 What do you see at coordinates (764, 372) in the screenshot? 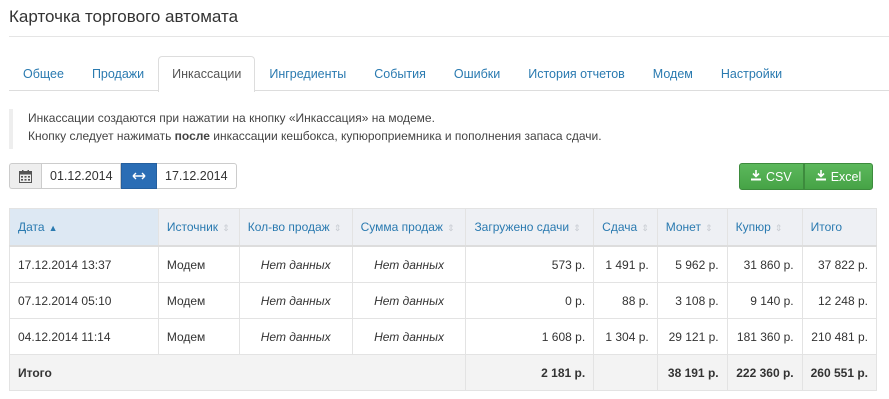
I see `total-bills: 222 360 р.` at bounding box center [764, 372].